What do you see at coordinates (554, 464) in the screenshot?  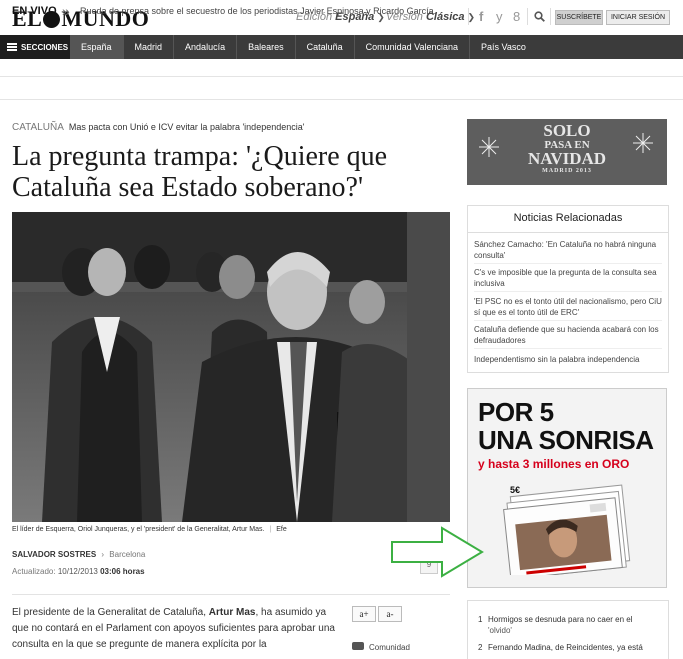 I see `ad-subline: y hasta 3 millones en ORO` at bounding box center [554, 464].